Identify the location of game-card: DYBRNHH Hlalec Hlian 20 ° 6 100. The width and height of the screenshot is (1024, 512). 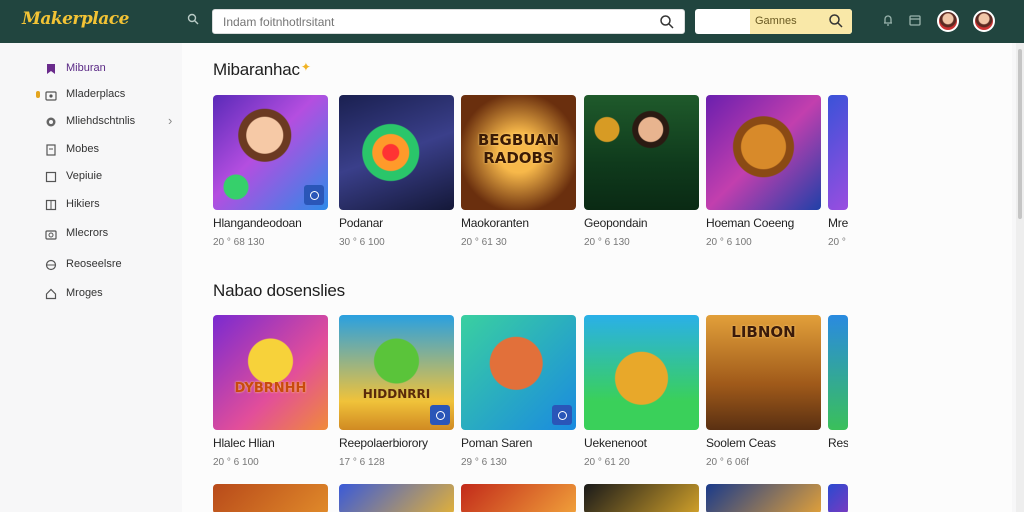
(270, 395).